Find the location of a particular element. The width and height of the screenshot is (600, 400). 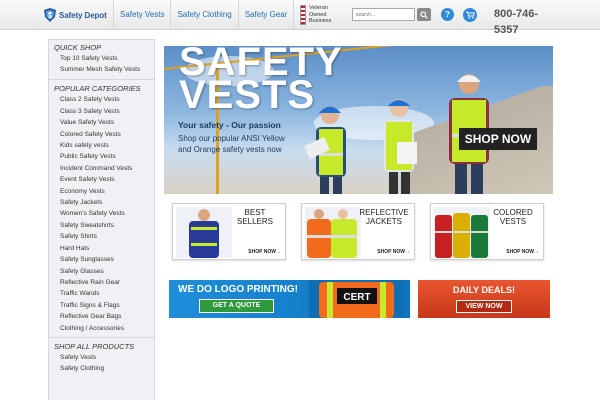

sidebar-item-hard-hats: Hard Hats is located at coordinates (101, 248).